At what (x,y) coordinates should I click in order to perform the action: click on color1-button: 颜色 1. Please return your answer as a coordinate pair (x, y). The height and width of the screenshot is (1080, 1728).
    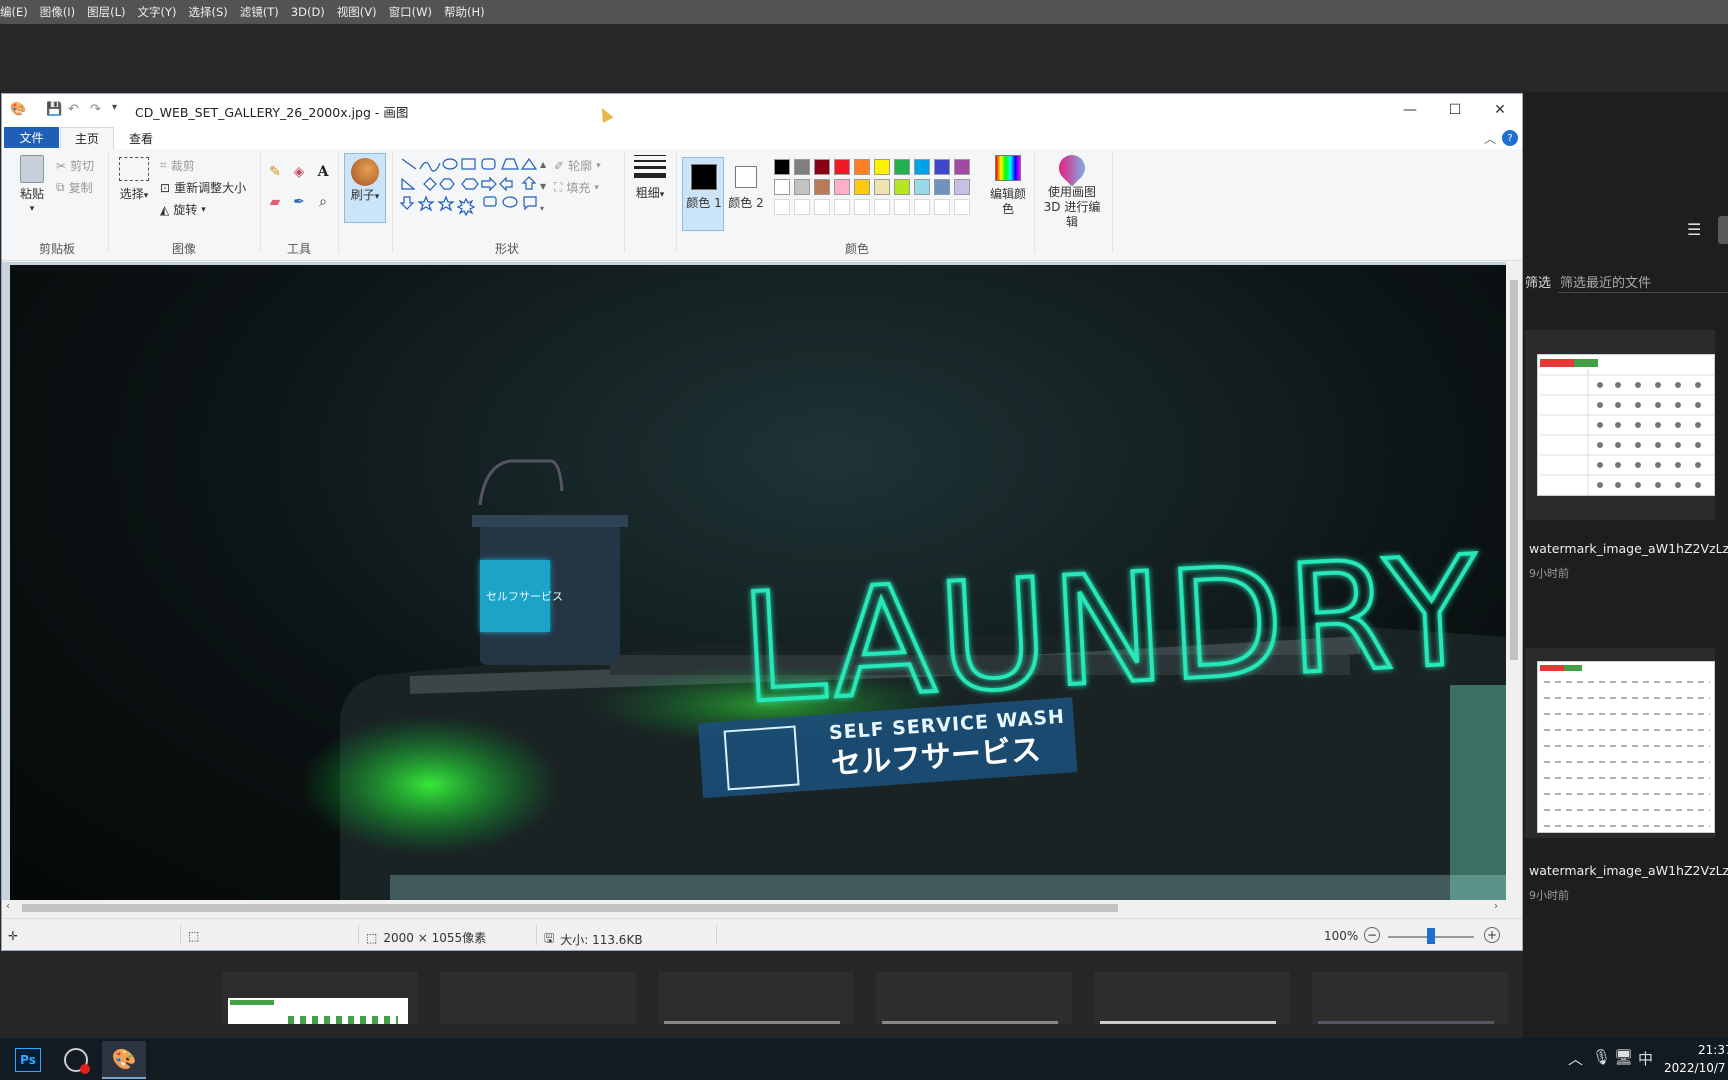
    Looking at the image, I should click on (703, 194).